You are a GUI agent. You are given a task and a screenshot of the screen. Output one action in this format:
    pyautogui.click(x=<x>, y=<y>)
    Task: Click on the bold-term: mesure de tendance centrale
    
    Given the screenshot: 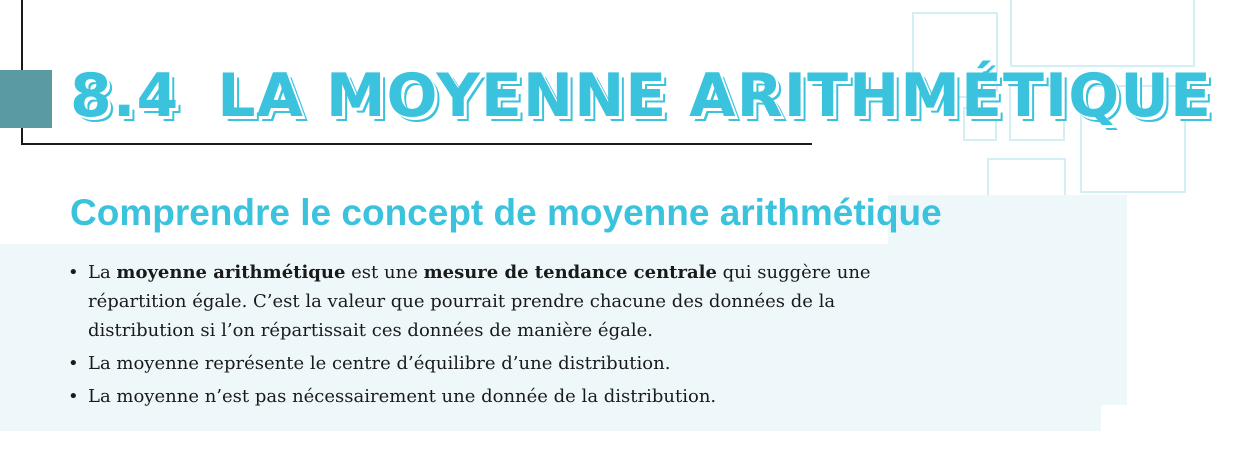 What is the action you would take?
    pyautogui.click(x=570, y=272)
    